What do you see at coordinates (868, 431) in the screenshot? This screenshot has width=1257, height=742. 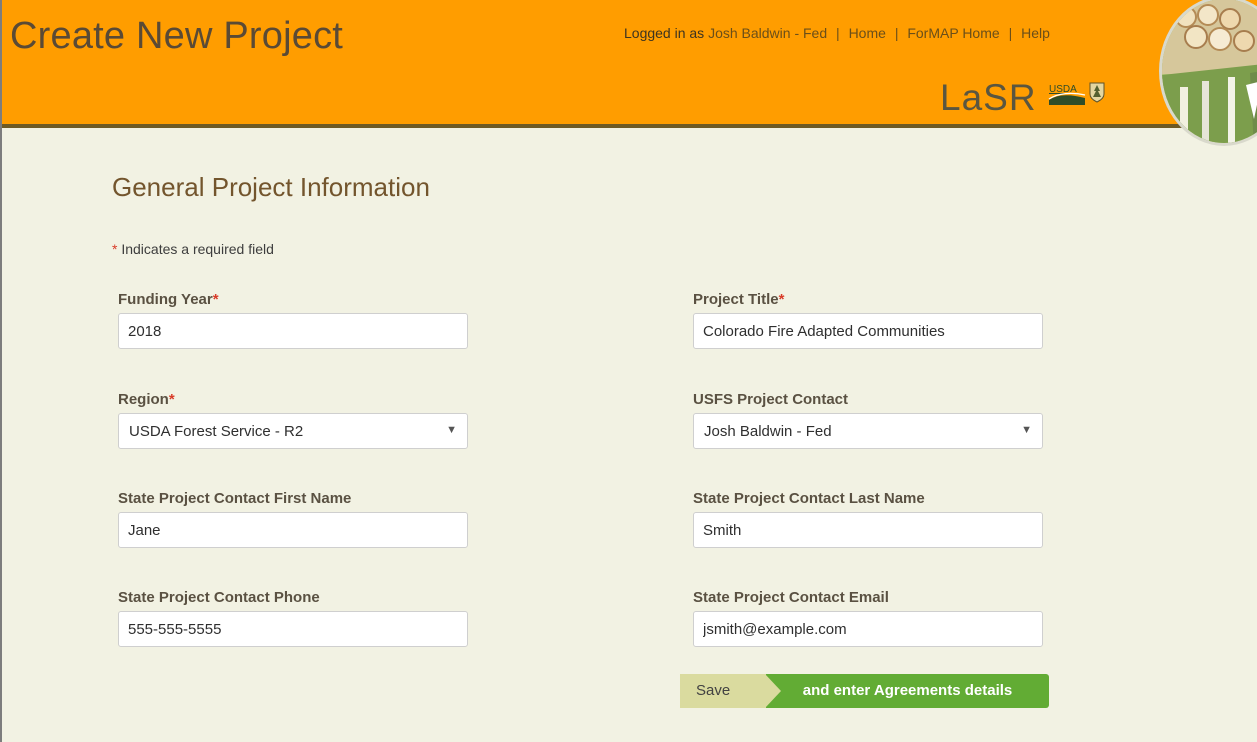 I see `usfs-contact-select: Josh Baldwin - Fed ▼` at bounding box center [868, 431].